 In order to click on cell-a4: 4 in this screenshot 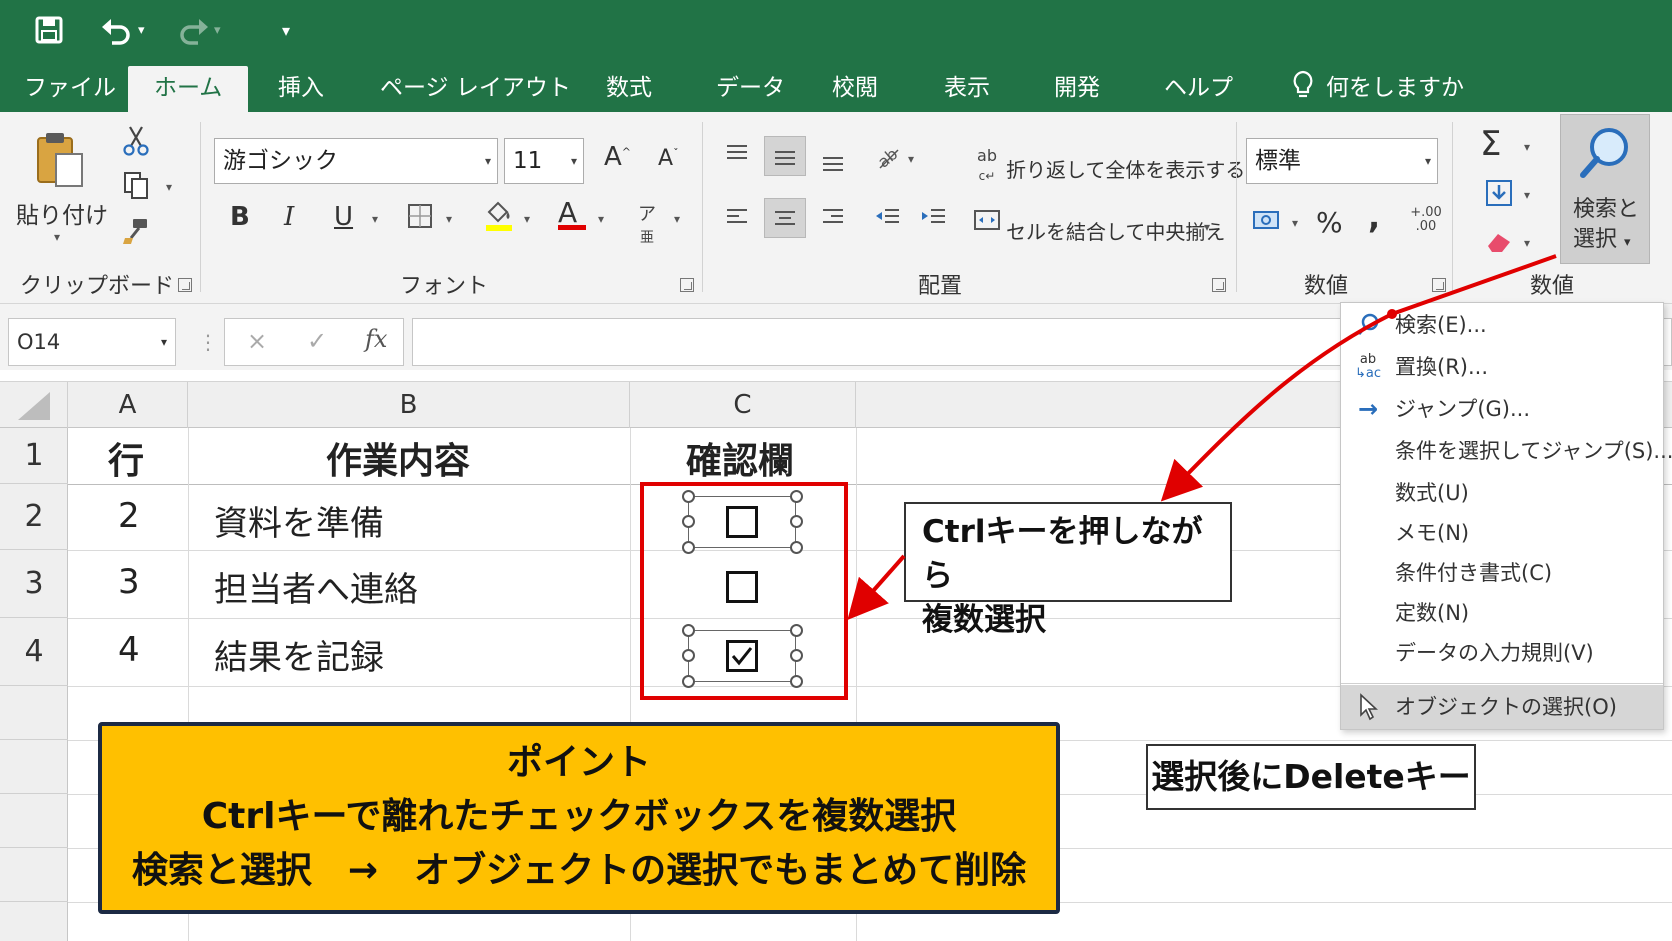, I will do `click(129, 650)`.